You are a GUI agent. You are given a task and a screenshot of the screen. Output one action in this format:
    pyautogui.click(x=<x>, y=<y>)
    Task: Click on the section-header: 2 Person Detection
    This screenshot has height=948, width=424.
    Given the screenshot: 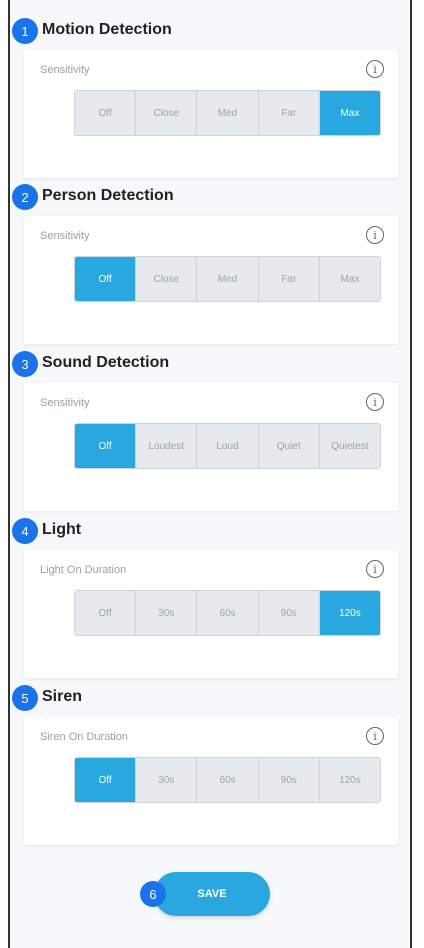 What is the action you would take?
    pyautogui.click(x=210, y=197)
    